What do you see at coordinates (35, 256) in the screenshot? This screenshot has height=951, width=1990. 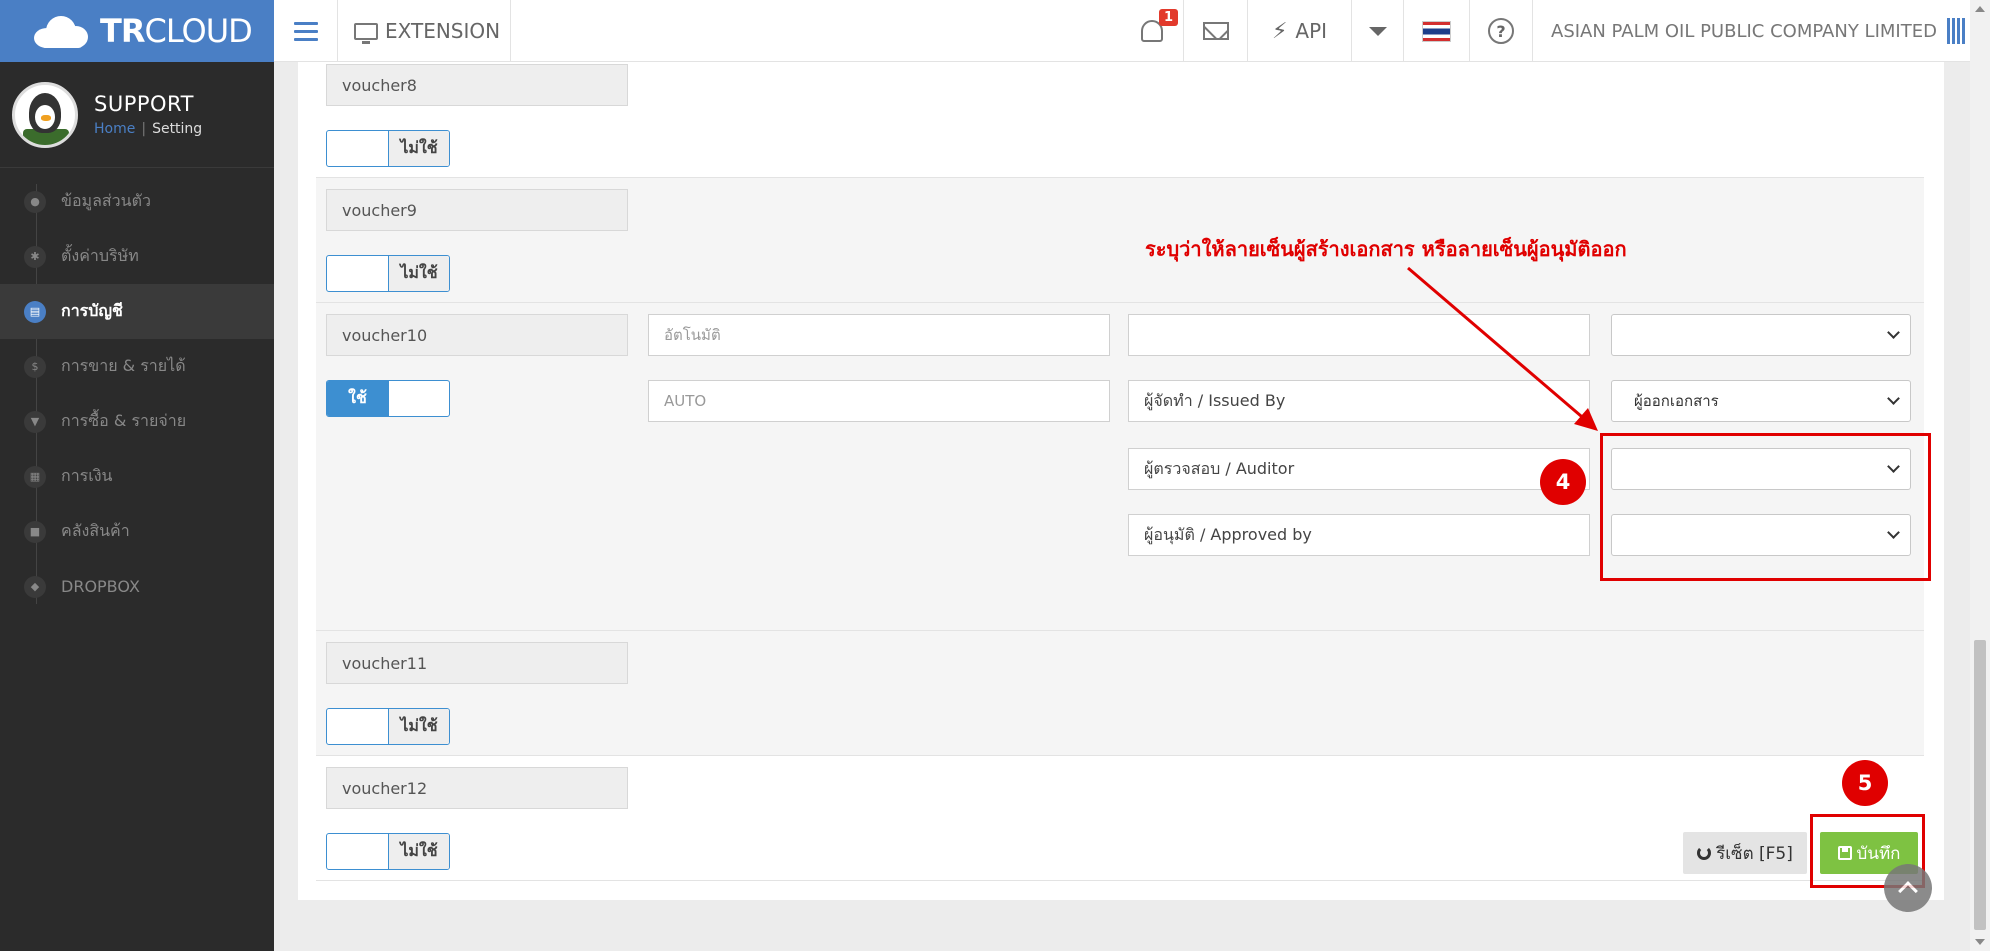 I see `gear-icon: ✱` at bounding box center [35, 256].